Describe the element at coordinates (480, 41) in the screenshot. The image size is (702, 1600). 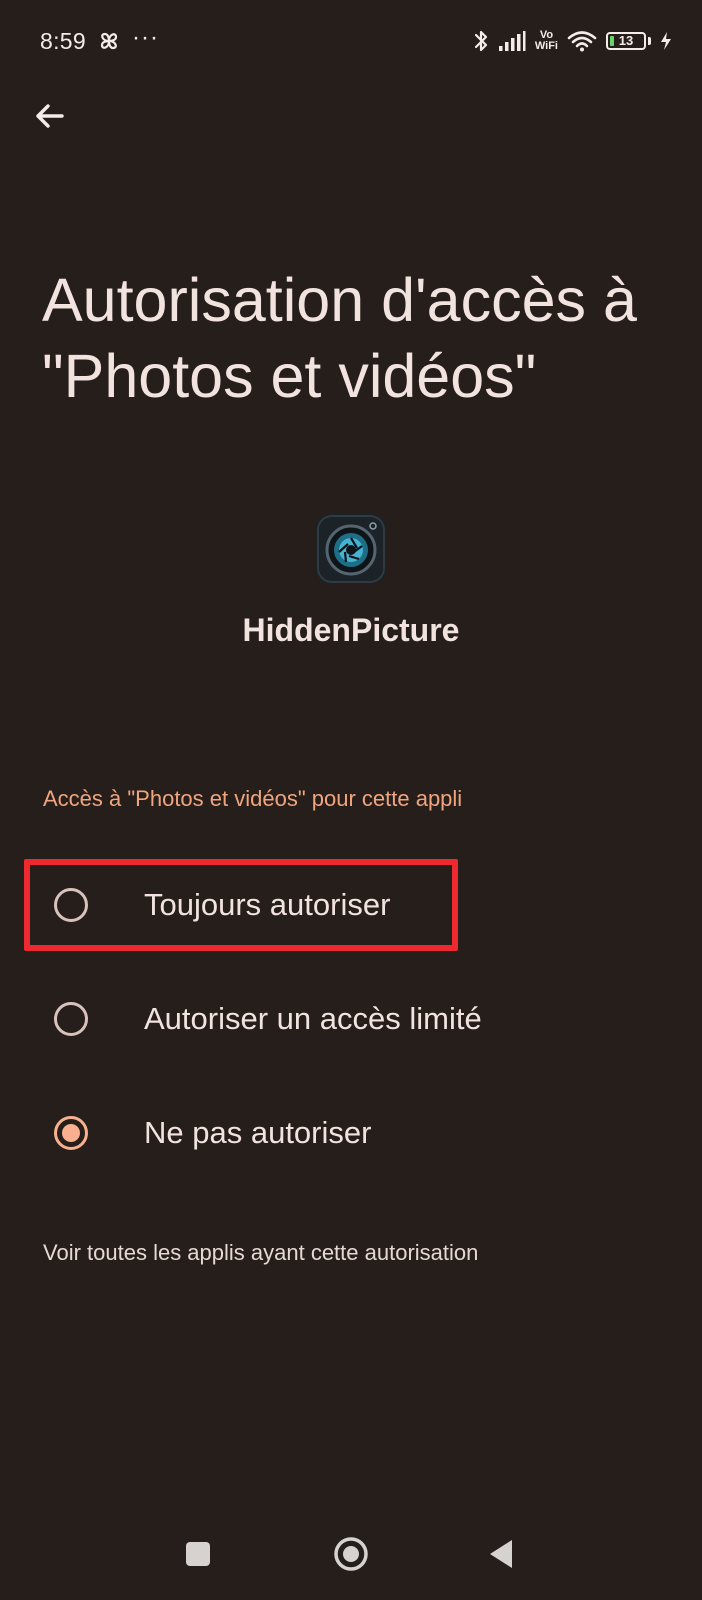
I see `bluetooth-icon` at that location.